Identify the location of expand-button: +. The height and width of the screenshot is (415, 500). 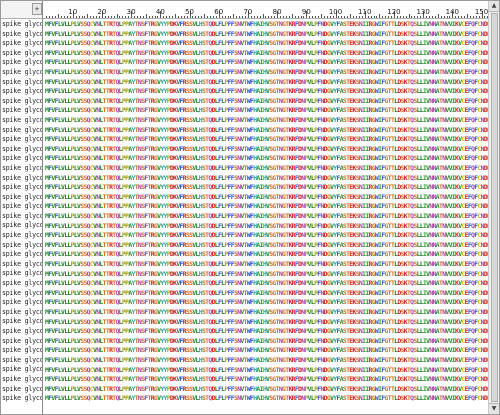
(37, 9).